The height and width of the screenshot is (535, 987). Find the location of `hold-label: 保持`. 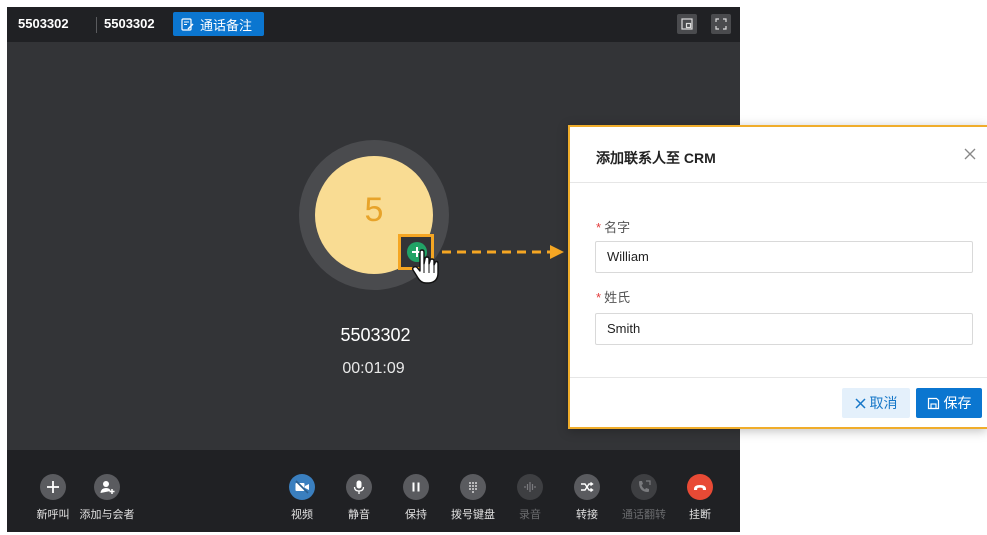

hold-label: 保持 is located at coordinates (416, 515).